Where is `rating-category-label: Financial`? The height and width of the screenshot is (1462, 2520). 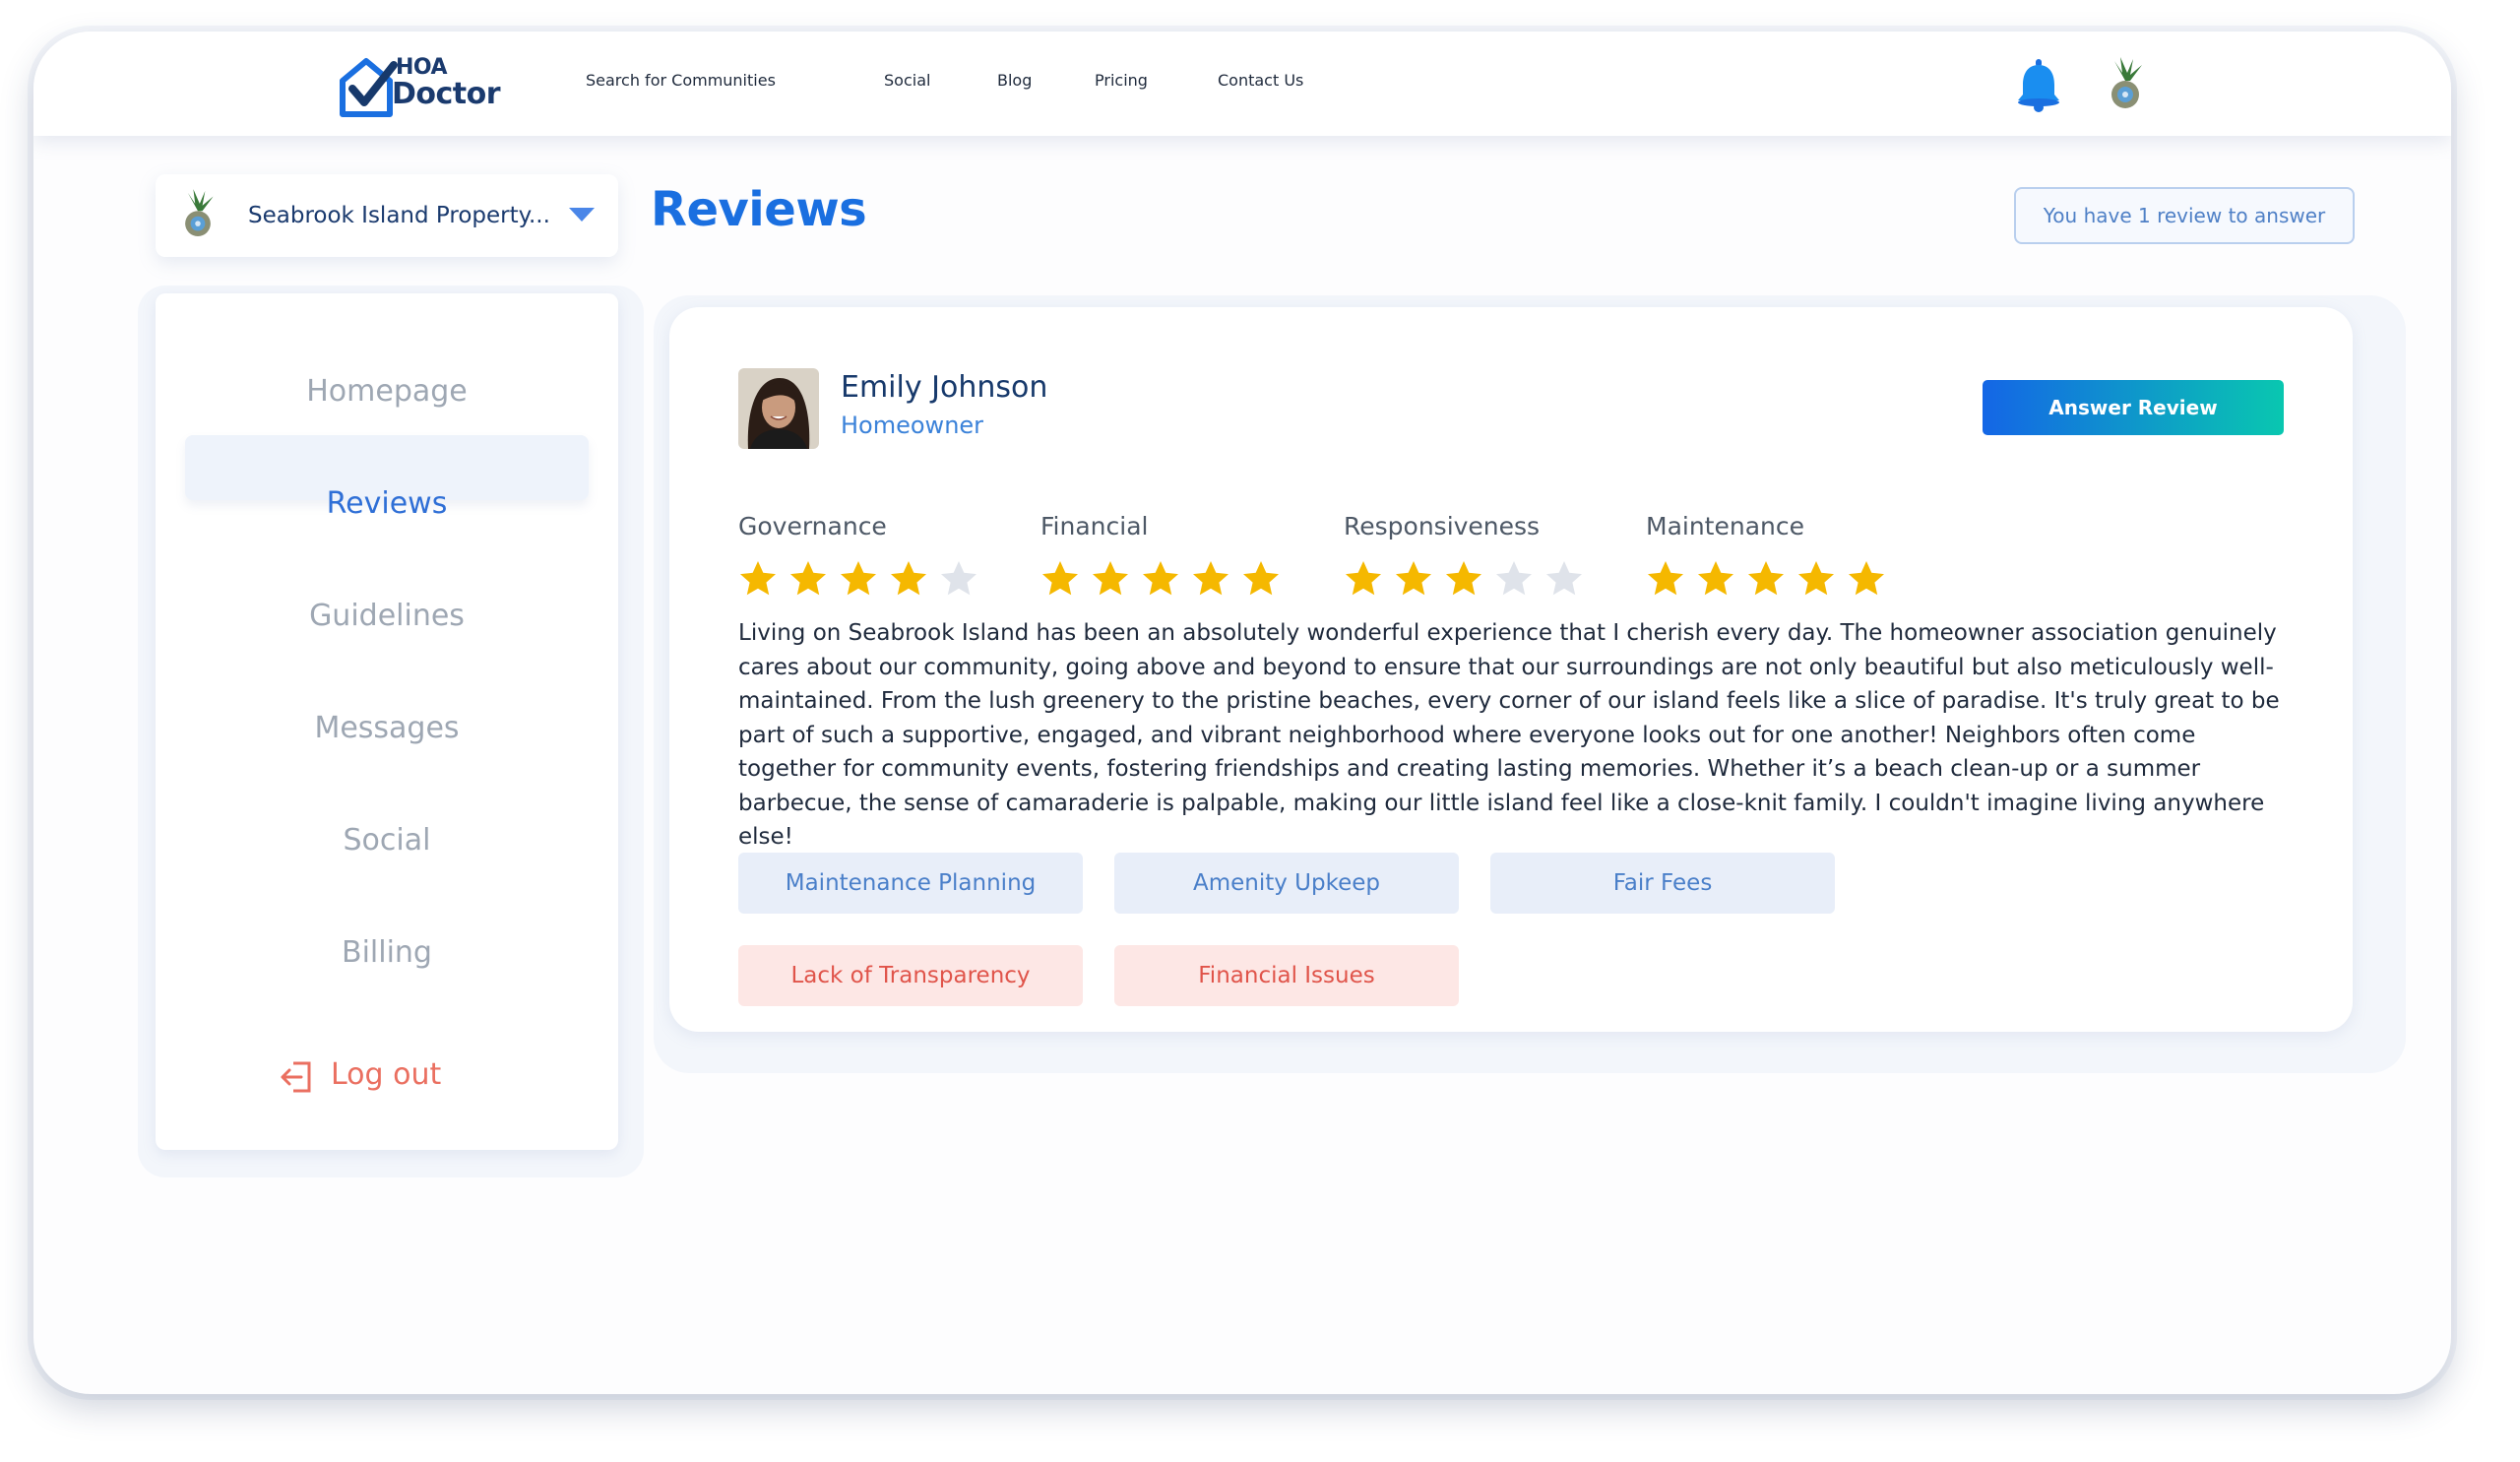
rating-category-label: Financial is located at coordinates (1094, 526).